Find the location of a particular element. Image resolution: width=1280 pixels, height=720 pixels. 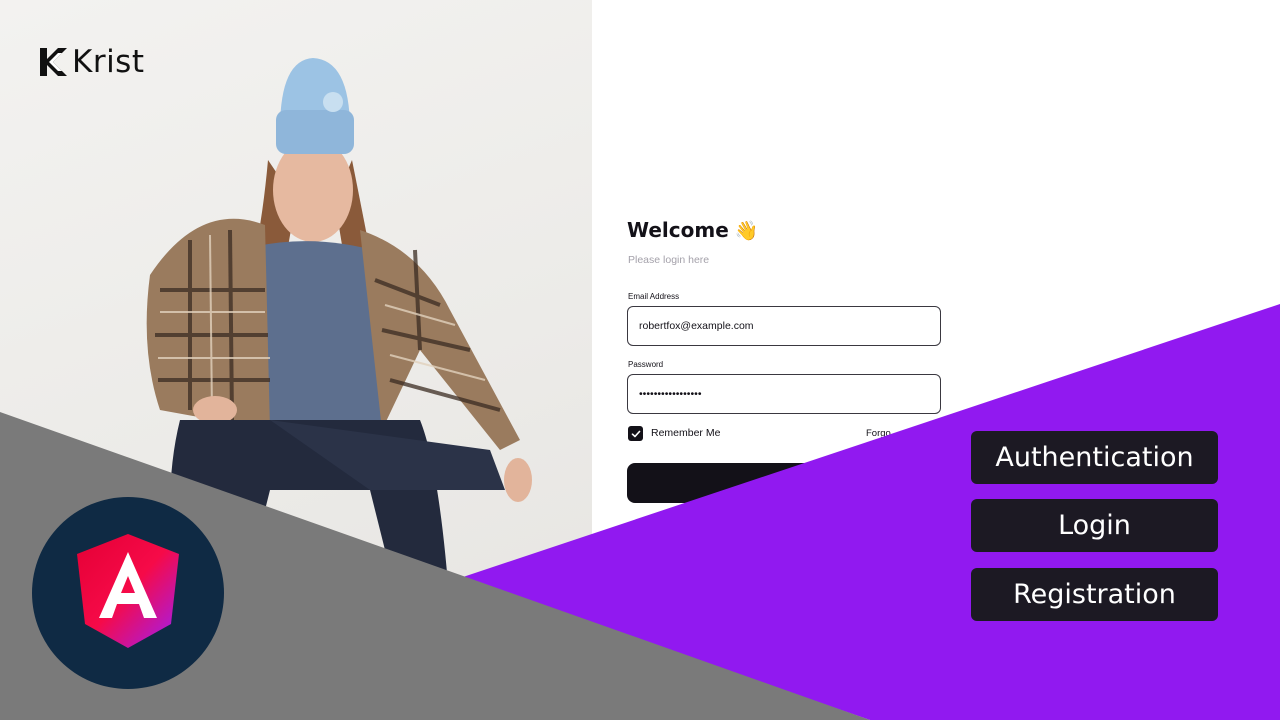

email-field is located at coordinates (784, 326).